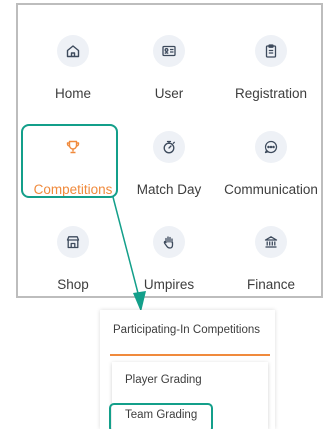 Image resolution: width=326 pixels, height=429 pixels. Describe the element at coordinates (186, 330) in the screenshot. I see `dropdown-header: Participating-In Competitions` at that location.